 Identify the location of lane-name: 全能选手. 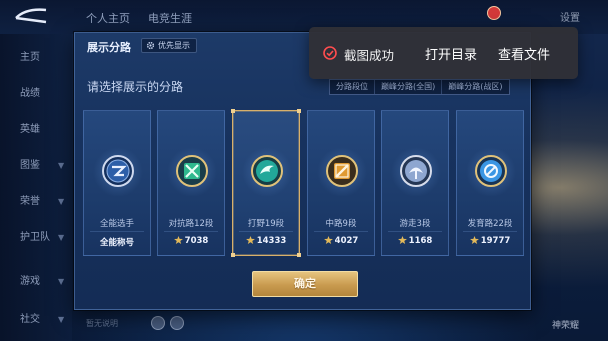
(116, 224).